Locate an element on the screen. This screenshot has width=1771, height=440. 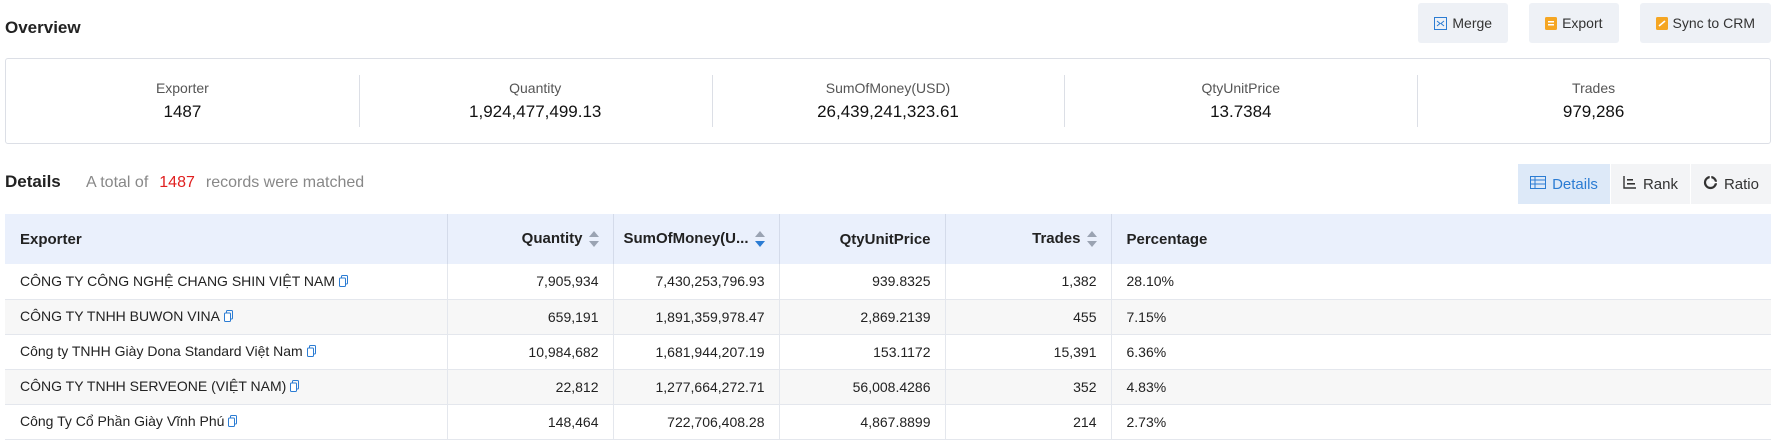
cell-trades: 214 is located at coordinates (1028, 422).